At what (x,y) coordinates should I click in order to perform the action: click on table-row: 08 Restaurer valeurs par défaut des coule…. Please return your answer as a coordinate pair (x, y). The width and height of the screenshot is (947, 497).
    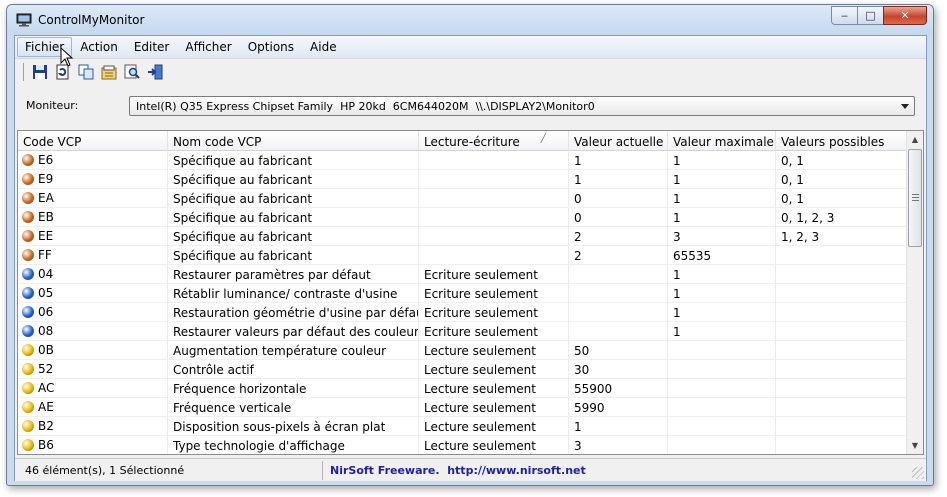
    Looking at the image, I should click on (463, 331).